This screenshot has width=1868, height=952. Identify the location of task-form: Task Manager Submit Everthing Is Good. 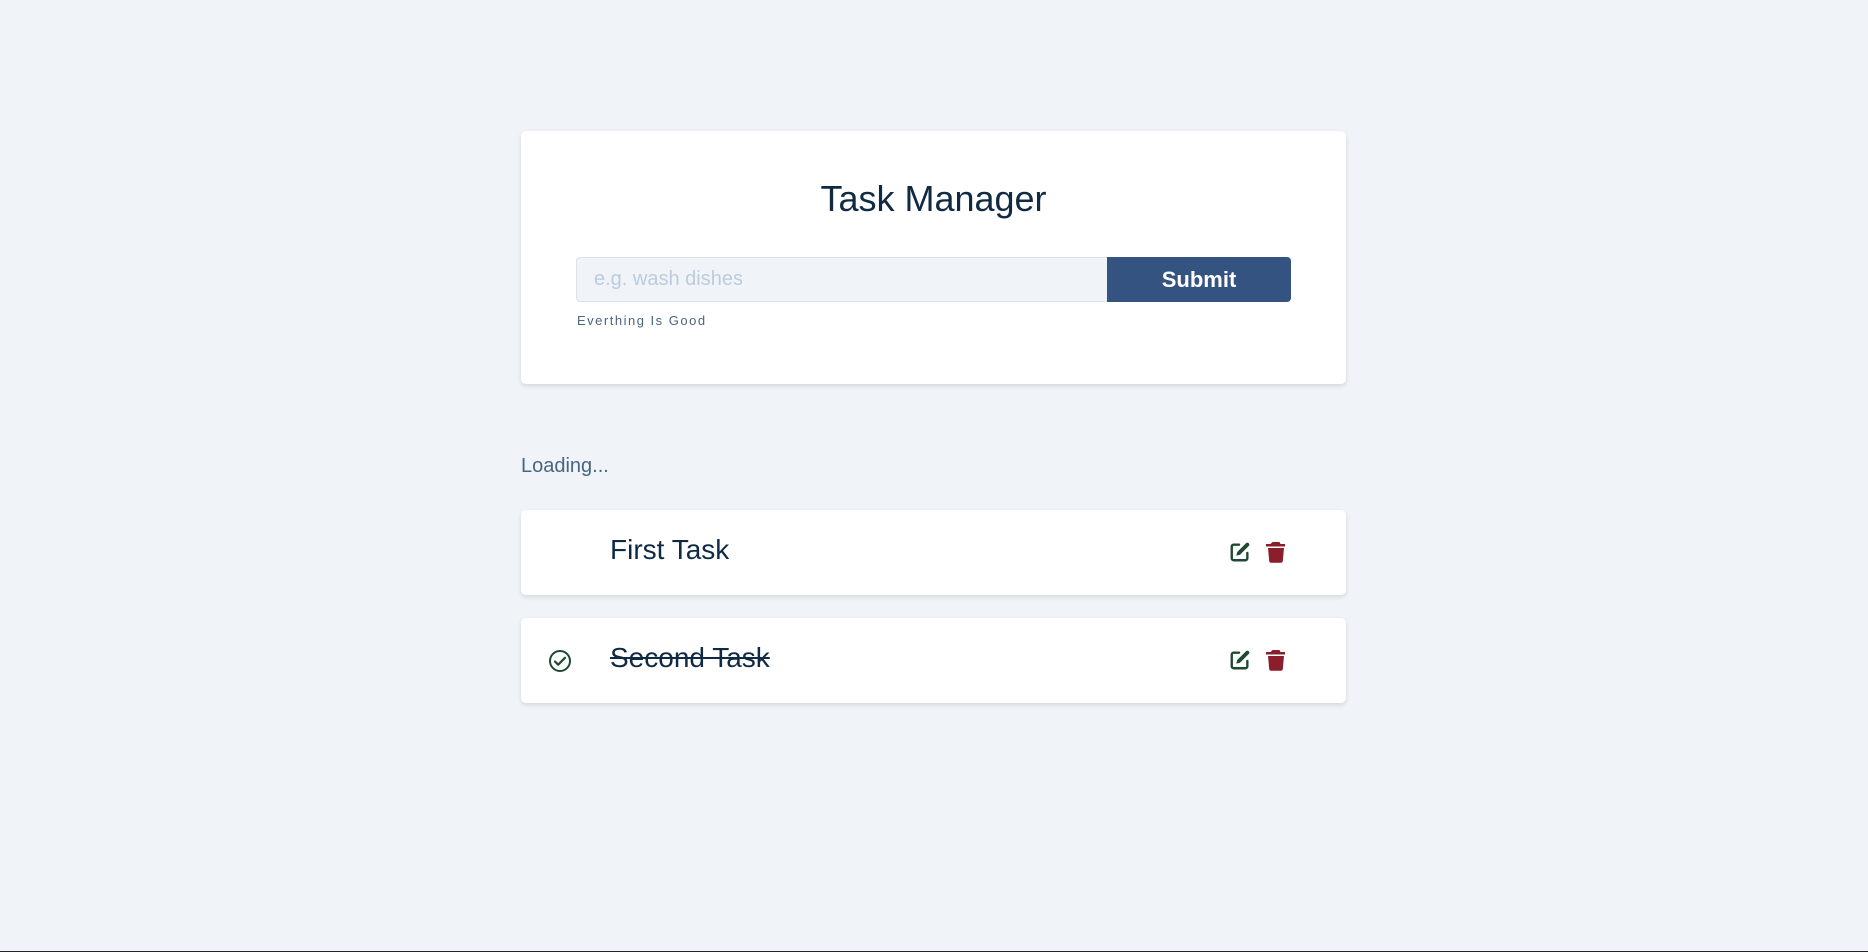
(933, 257).